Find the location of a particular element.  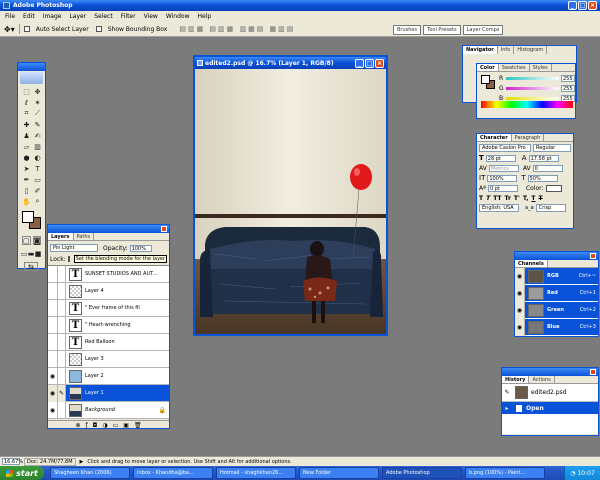

lock-transparency-checkbox is located at coordinates (68, 259).